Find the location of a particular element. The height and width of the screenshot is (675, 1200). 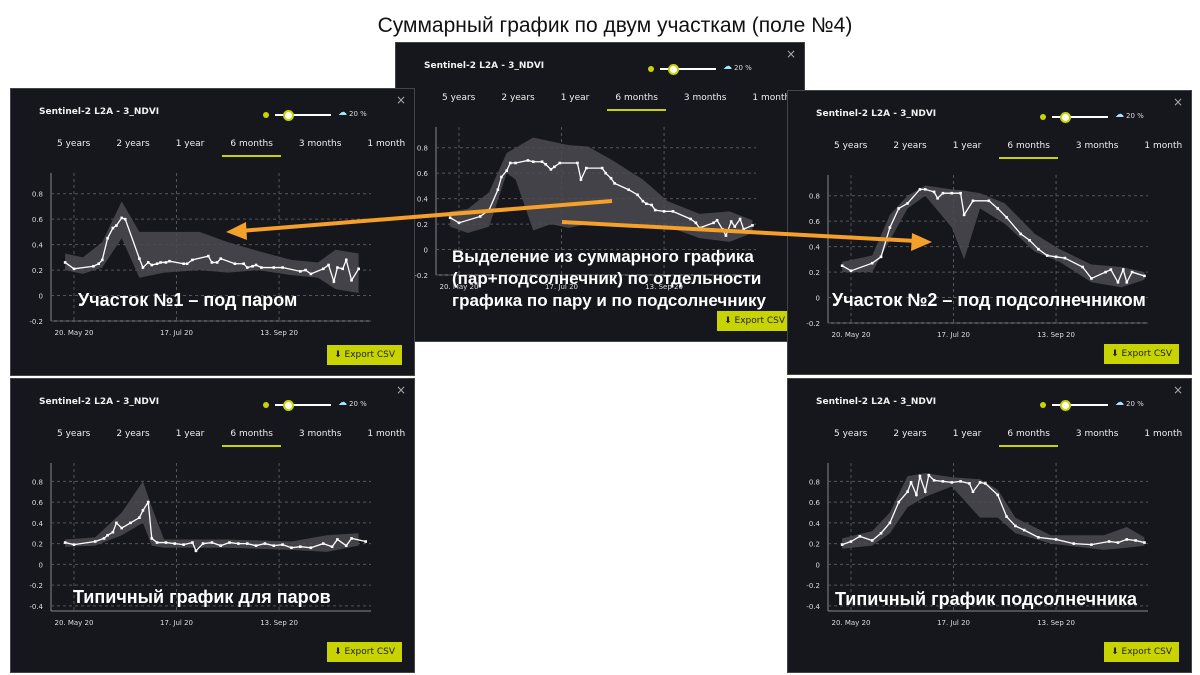

y-tick-label: 0.2 is located at coordinates (814, 545).